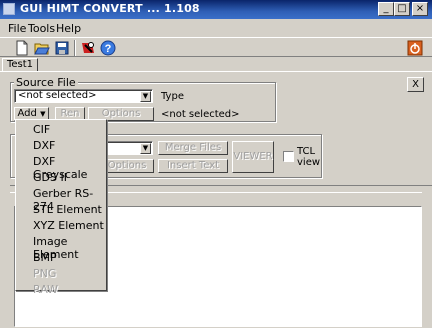 This screenshot has height=328, width=432. Describe the element at coordinates (17, 28) in the screenshot. I see `menu-file: File` at that location.